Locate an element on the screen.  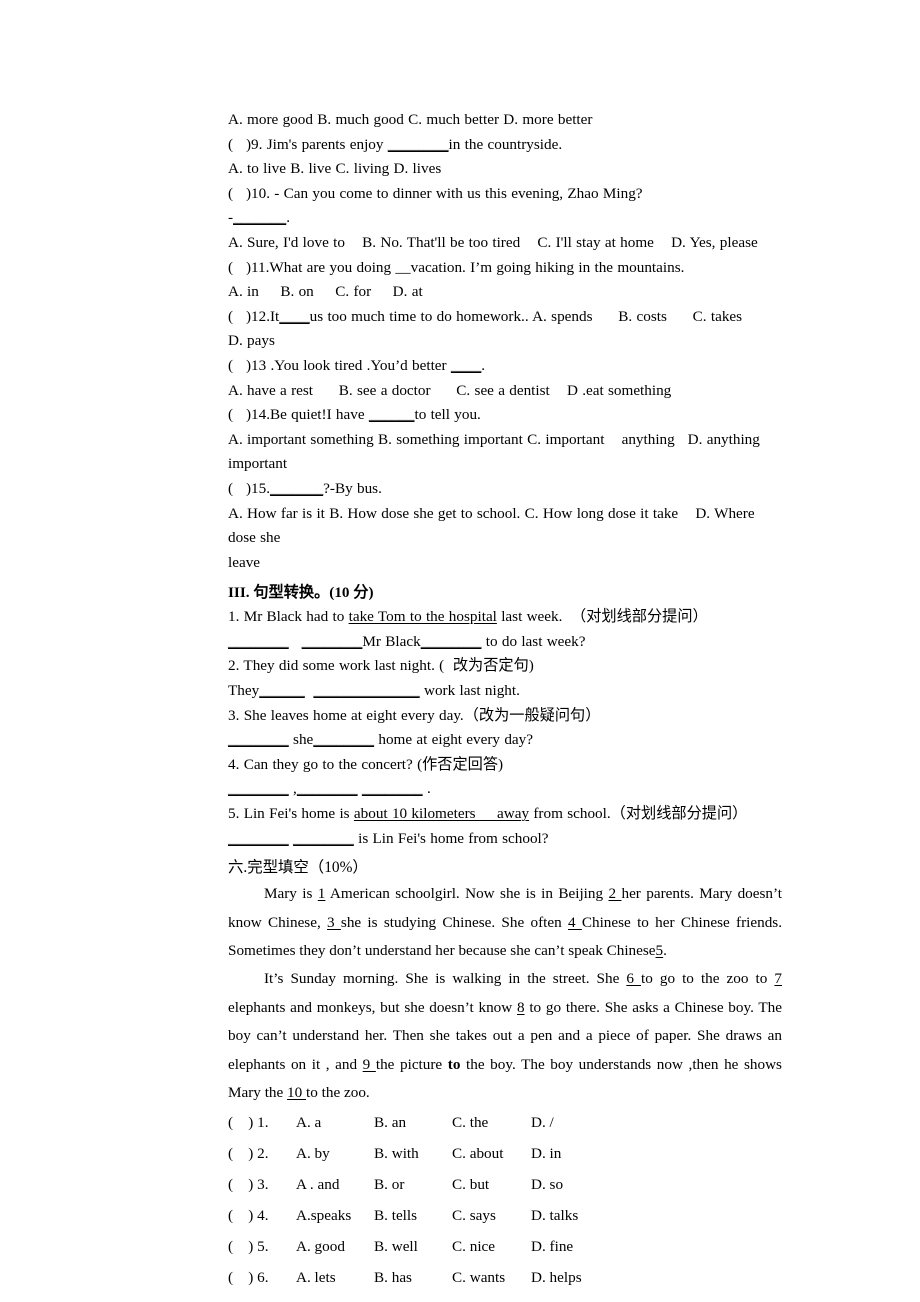
cloze-option-a: A. by is located at coordinates (335, 1153).